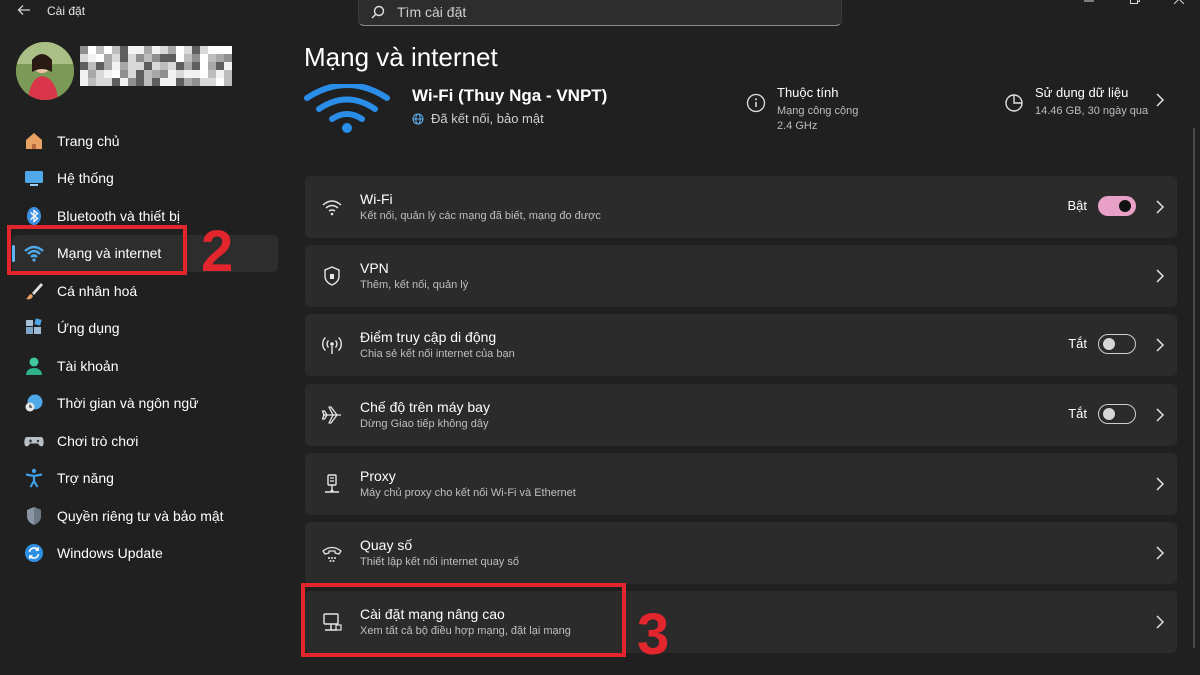 This screenshot has height=675, width=1200. I want to click on window-title: Cài đặt, so click(66, 11).